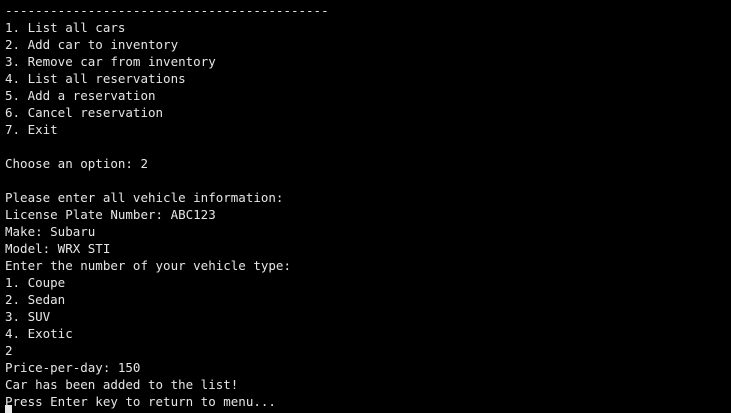 The height and width of the screenshot is (413, 731). What do you see at coordinates (144, 197) in the screenshot?
I see `vehicle-info-prompt: Please enter all vehicle information:` at bounding box center [144, 197].